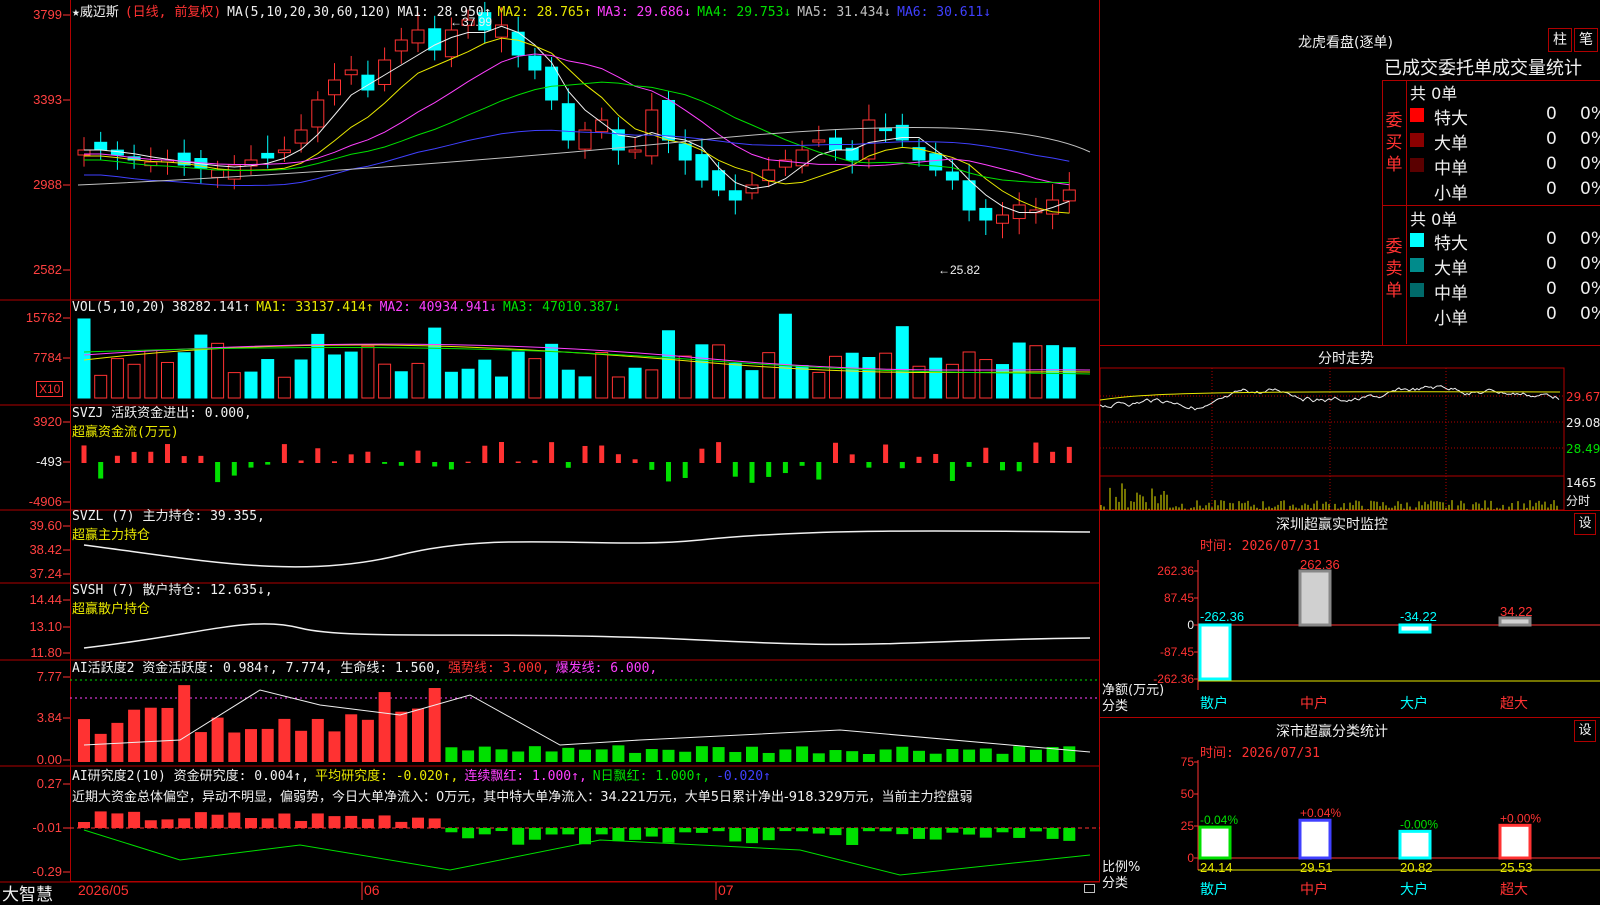 The image size is (1600, 905). Describe the element at coordinates (959, 270) in the screenshot. I see `low-price-label: ←25.82` at that location.